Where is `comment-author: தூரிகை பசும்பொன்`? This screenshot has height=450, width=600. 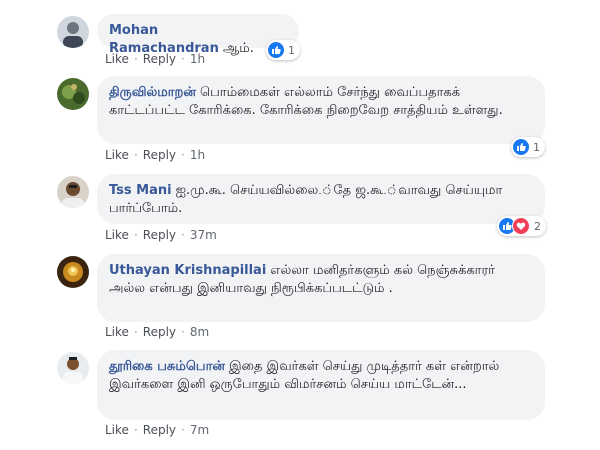 comment-author: தூரிகை பசும்பொன் is located at coordinates (167, 366).